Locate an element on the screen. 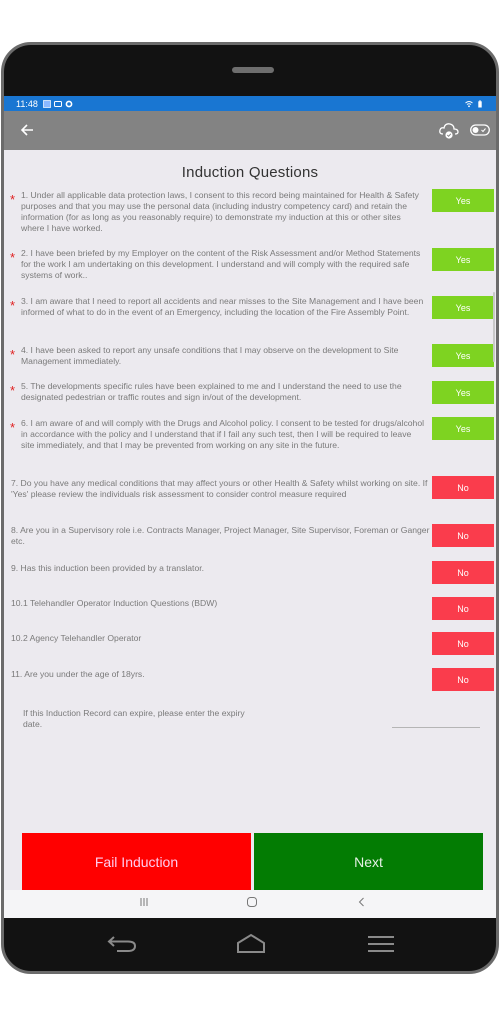 Image resolution: width=500 pixels, height=1024 pixels. toggle-icon is located at coordinates (480, 129).